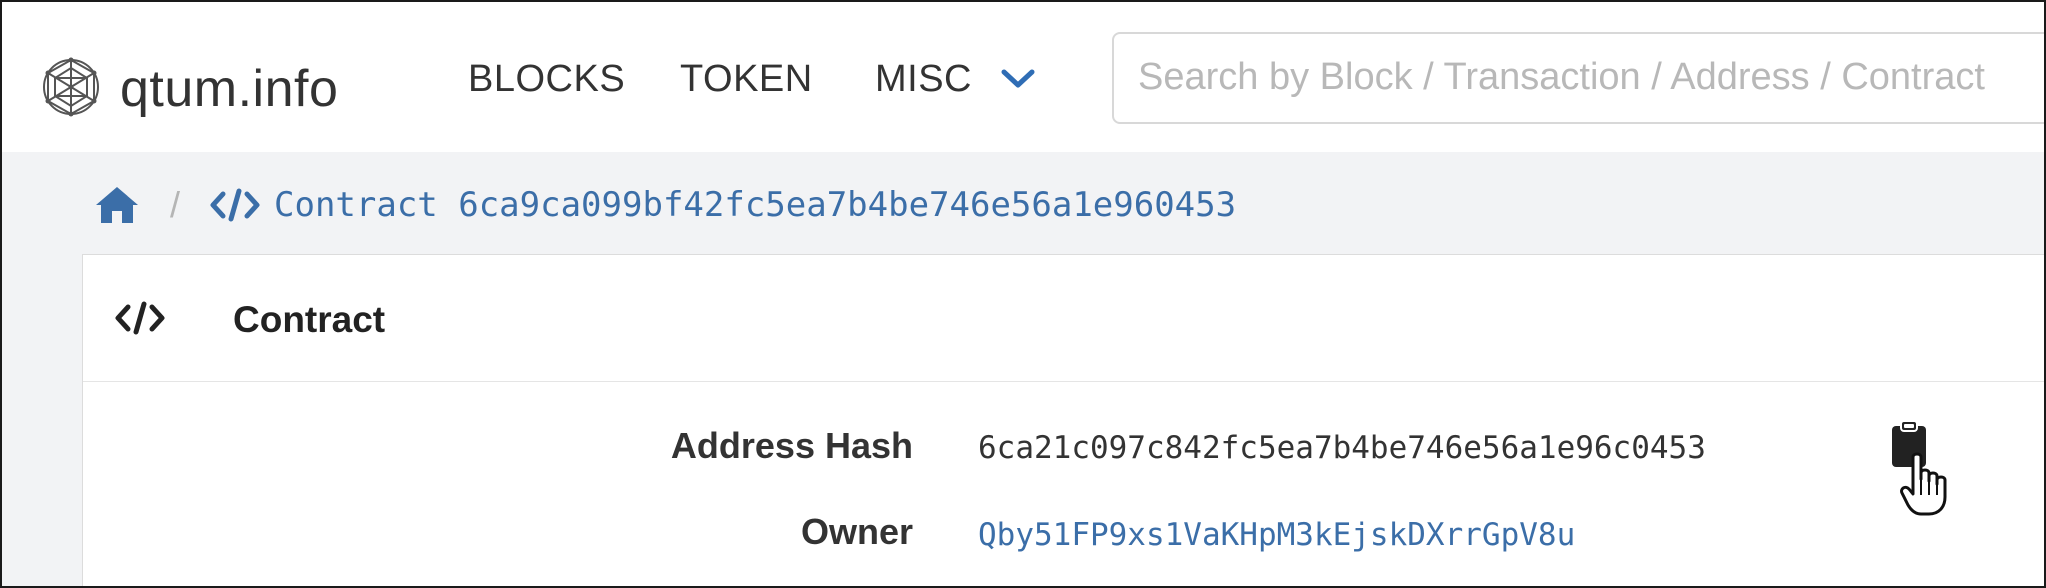  Describe the element at coordinates (1004, 79) in the screenshot. I see `chevron-down-icon` at that location.